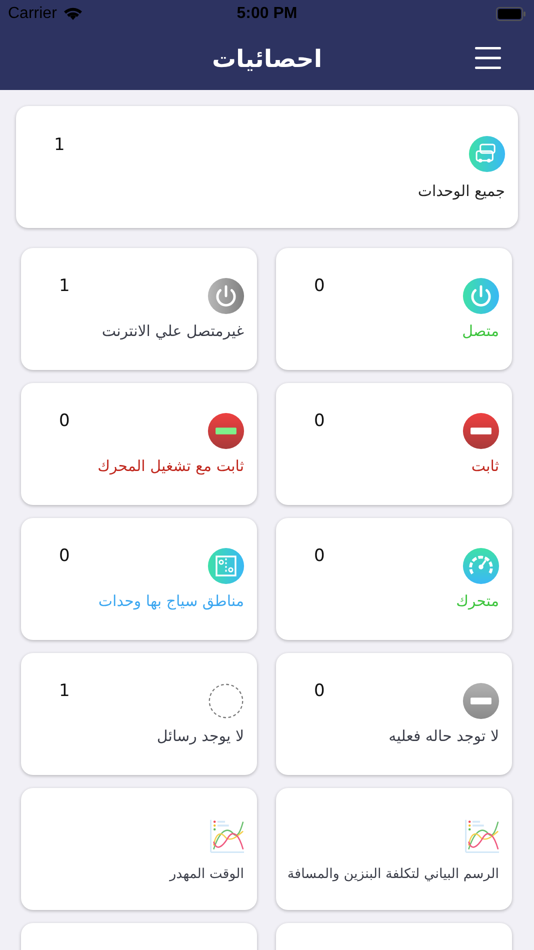  I want to click on wifi-icon, so click(72, 14).